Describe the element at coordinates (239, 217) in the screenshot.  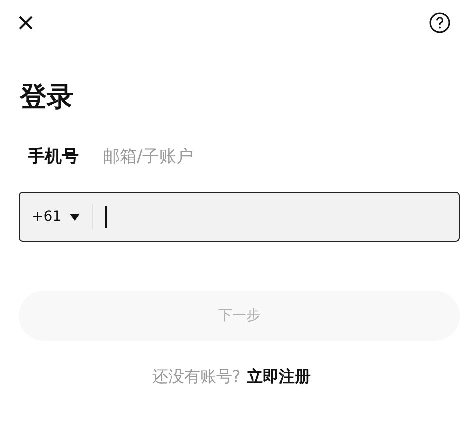
I see `phone-field: +61` at that location.